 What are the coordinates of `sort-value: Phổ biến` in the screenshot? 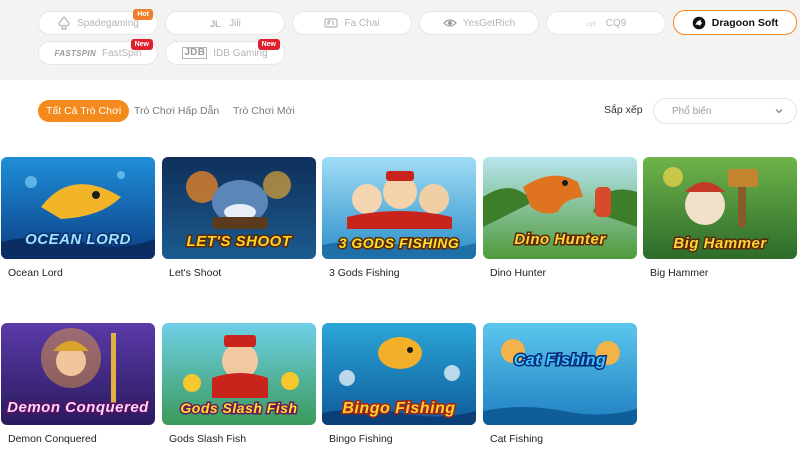 It's located at (692, 111).